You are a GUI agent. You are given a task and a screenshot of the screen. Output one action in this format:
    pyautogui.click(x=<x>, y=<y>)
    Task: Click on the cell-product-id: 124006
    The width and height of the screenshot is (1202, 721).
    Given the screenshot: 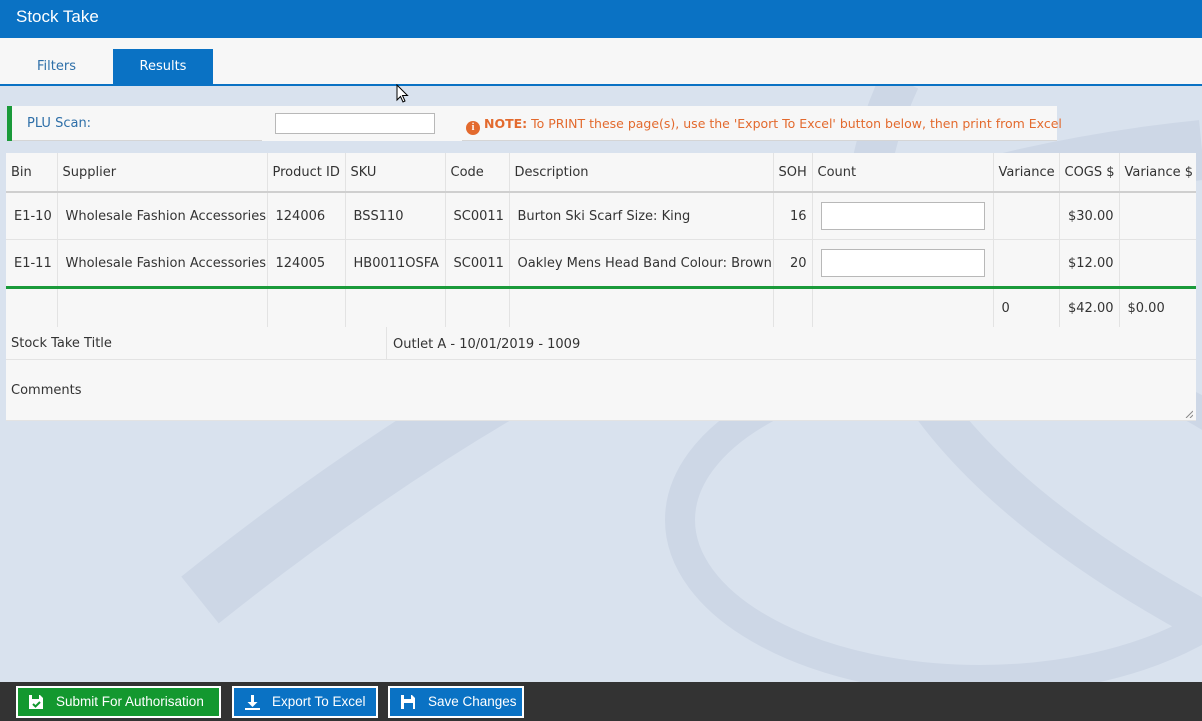 What is the action you would take?
    pyautogui.click(x=306, y=216)
    